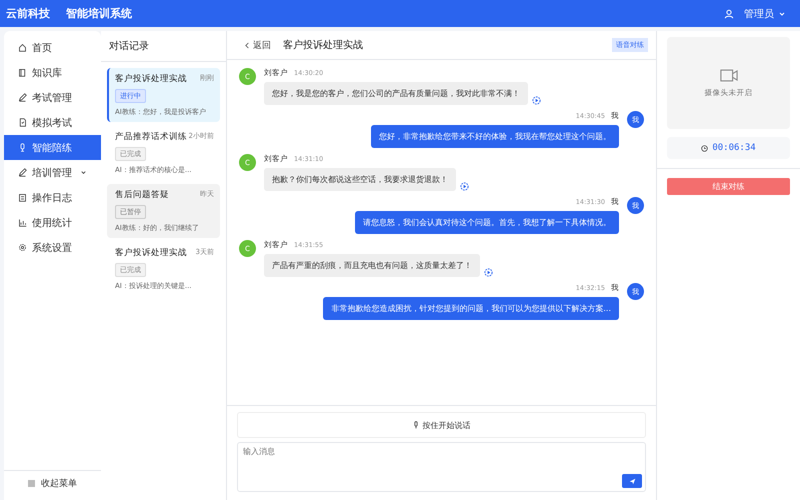 The image size is (800, 500). I want to click on sidebar-item: 模拟考试, so click(52, 122).